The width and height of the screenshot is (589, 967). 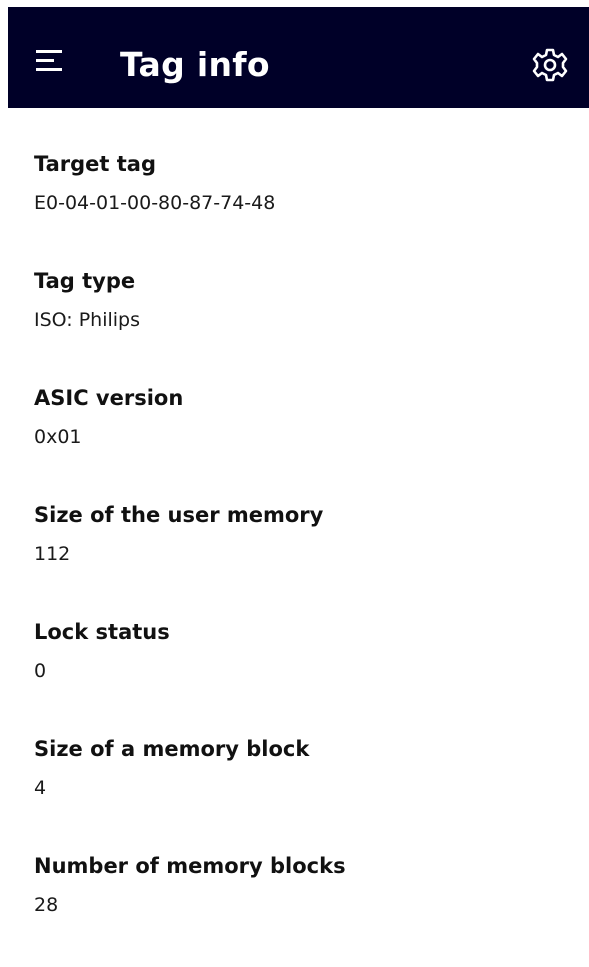 I want to click on settings-button, so click(x=550, y=65).